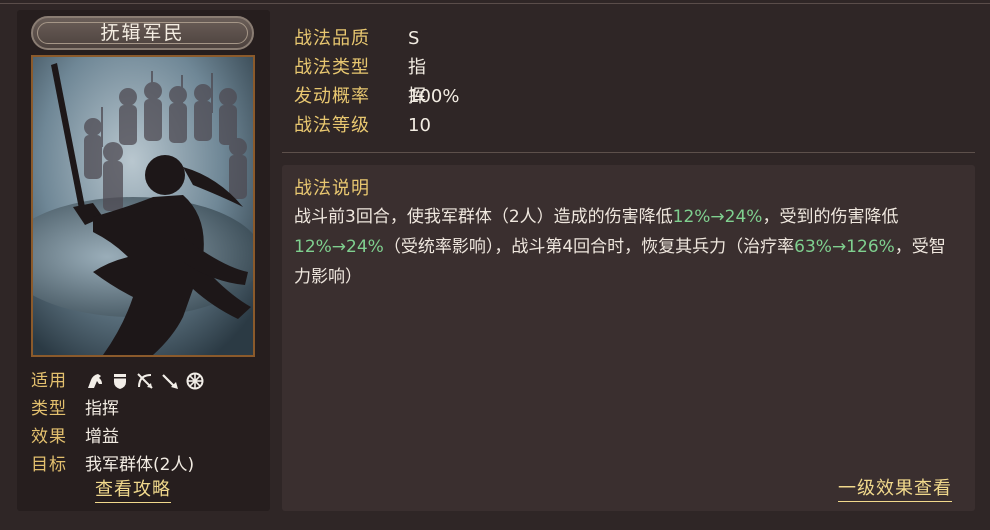  I want to click on cavalry-icon, so click(95, 381).